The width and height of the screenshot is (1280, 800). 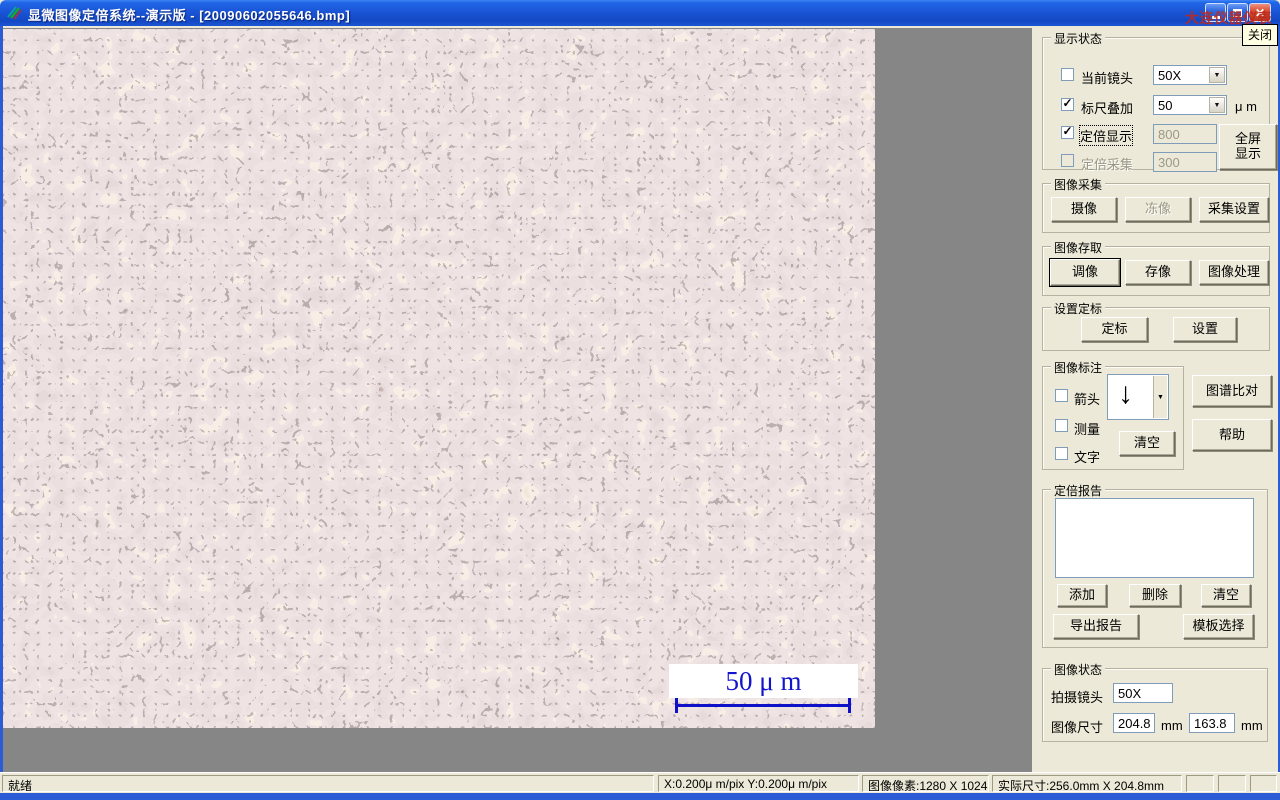 I want to click on group-storage-title: 图像存取, so click(x=1078, y=247).